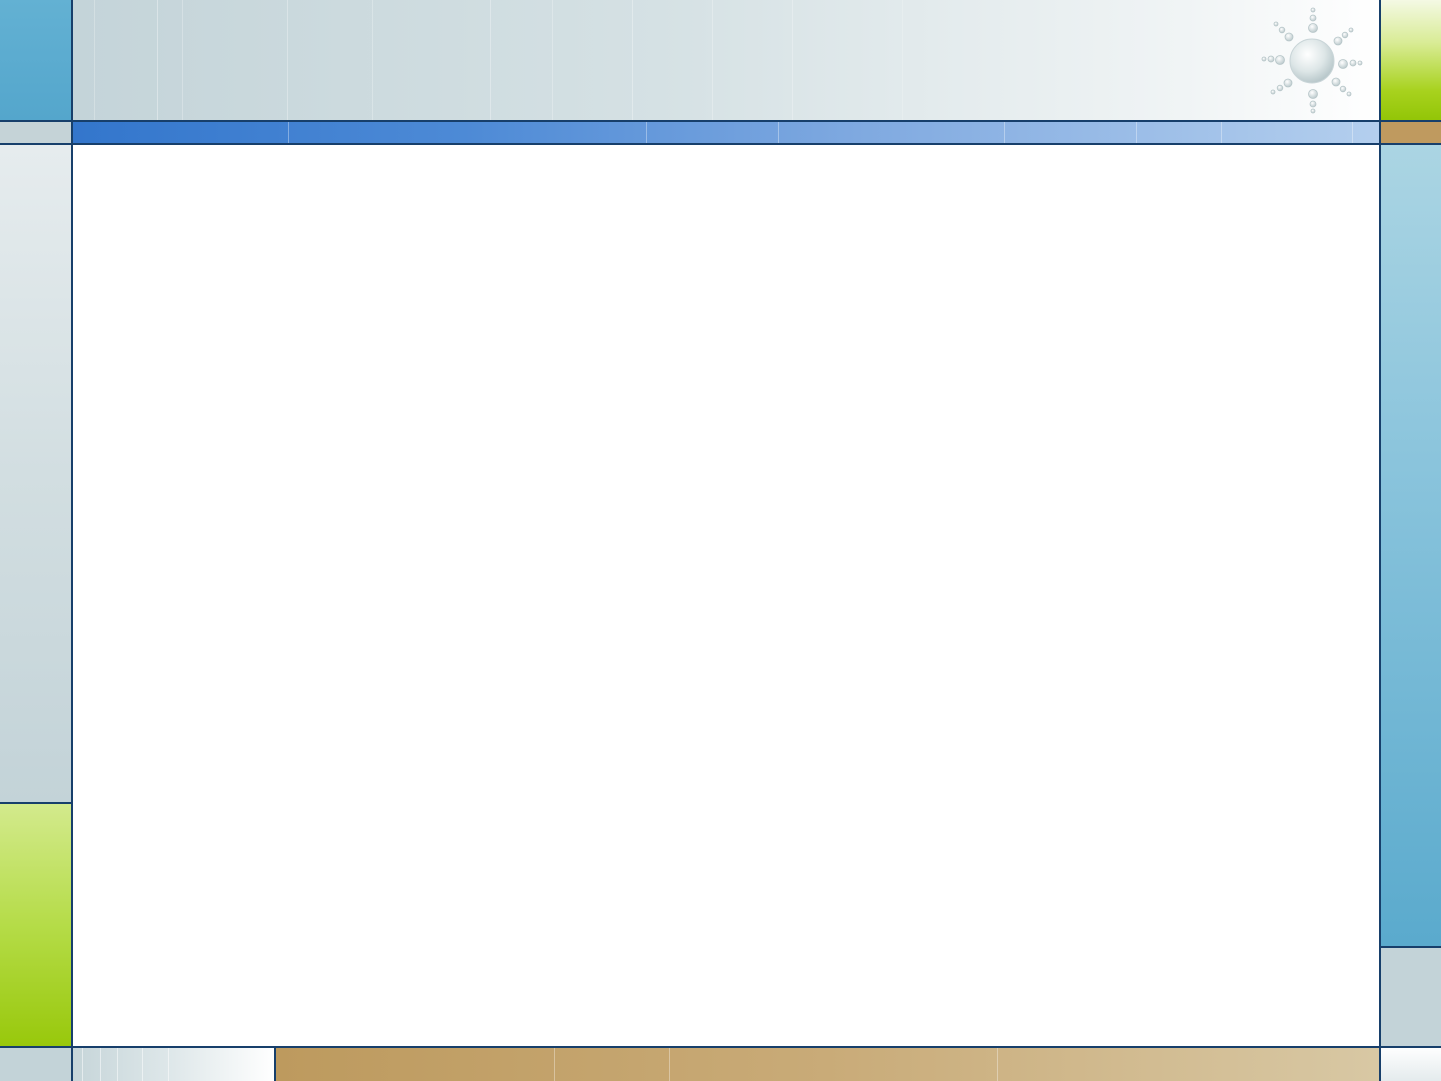 The image size is (1441, 1081). I want to click on divider-right-vertical, so click(1380, 540).